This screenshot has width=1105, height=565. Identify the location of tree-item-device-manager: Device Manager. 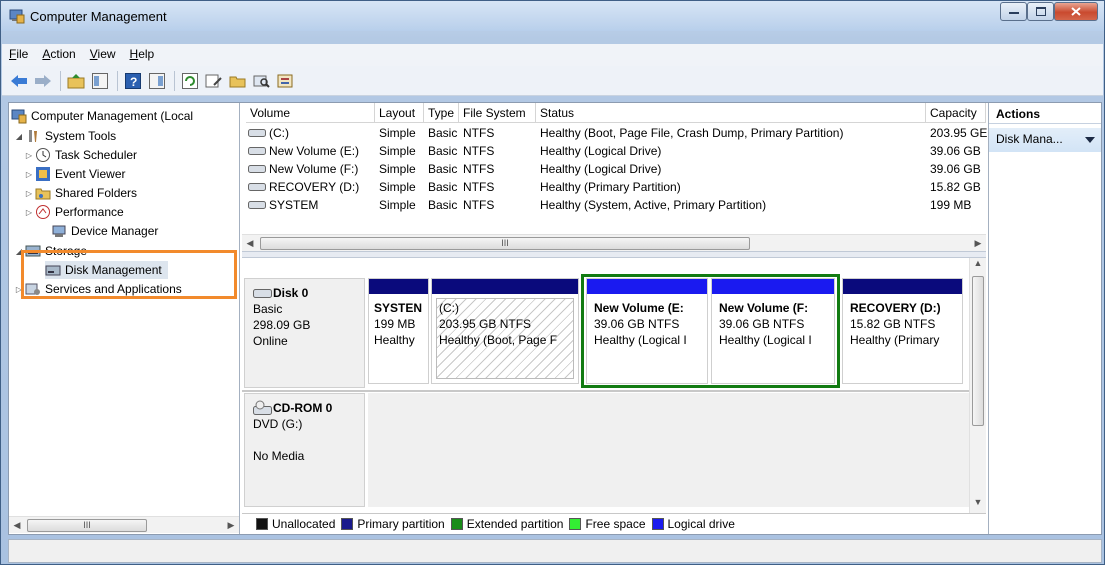
(104, 231).